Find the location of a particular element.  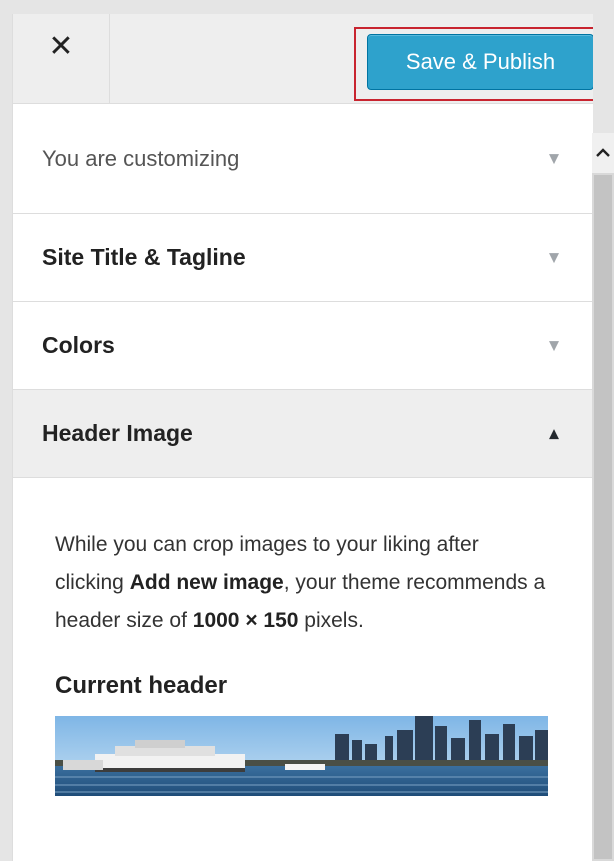

section-colors: Colors ▼ is located at coordinates (303, 346).